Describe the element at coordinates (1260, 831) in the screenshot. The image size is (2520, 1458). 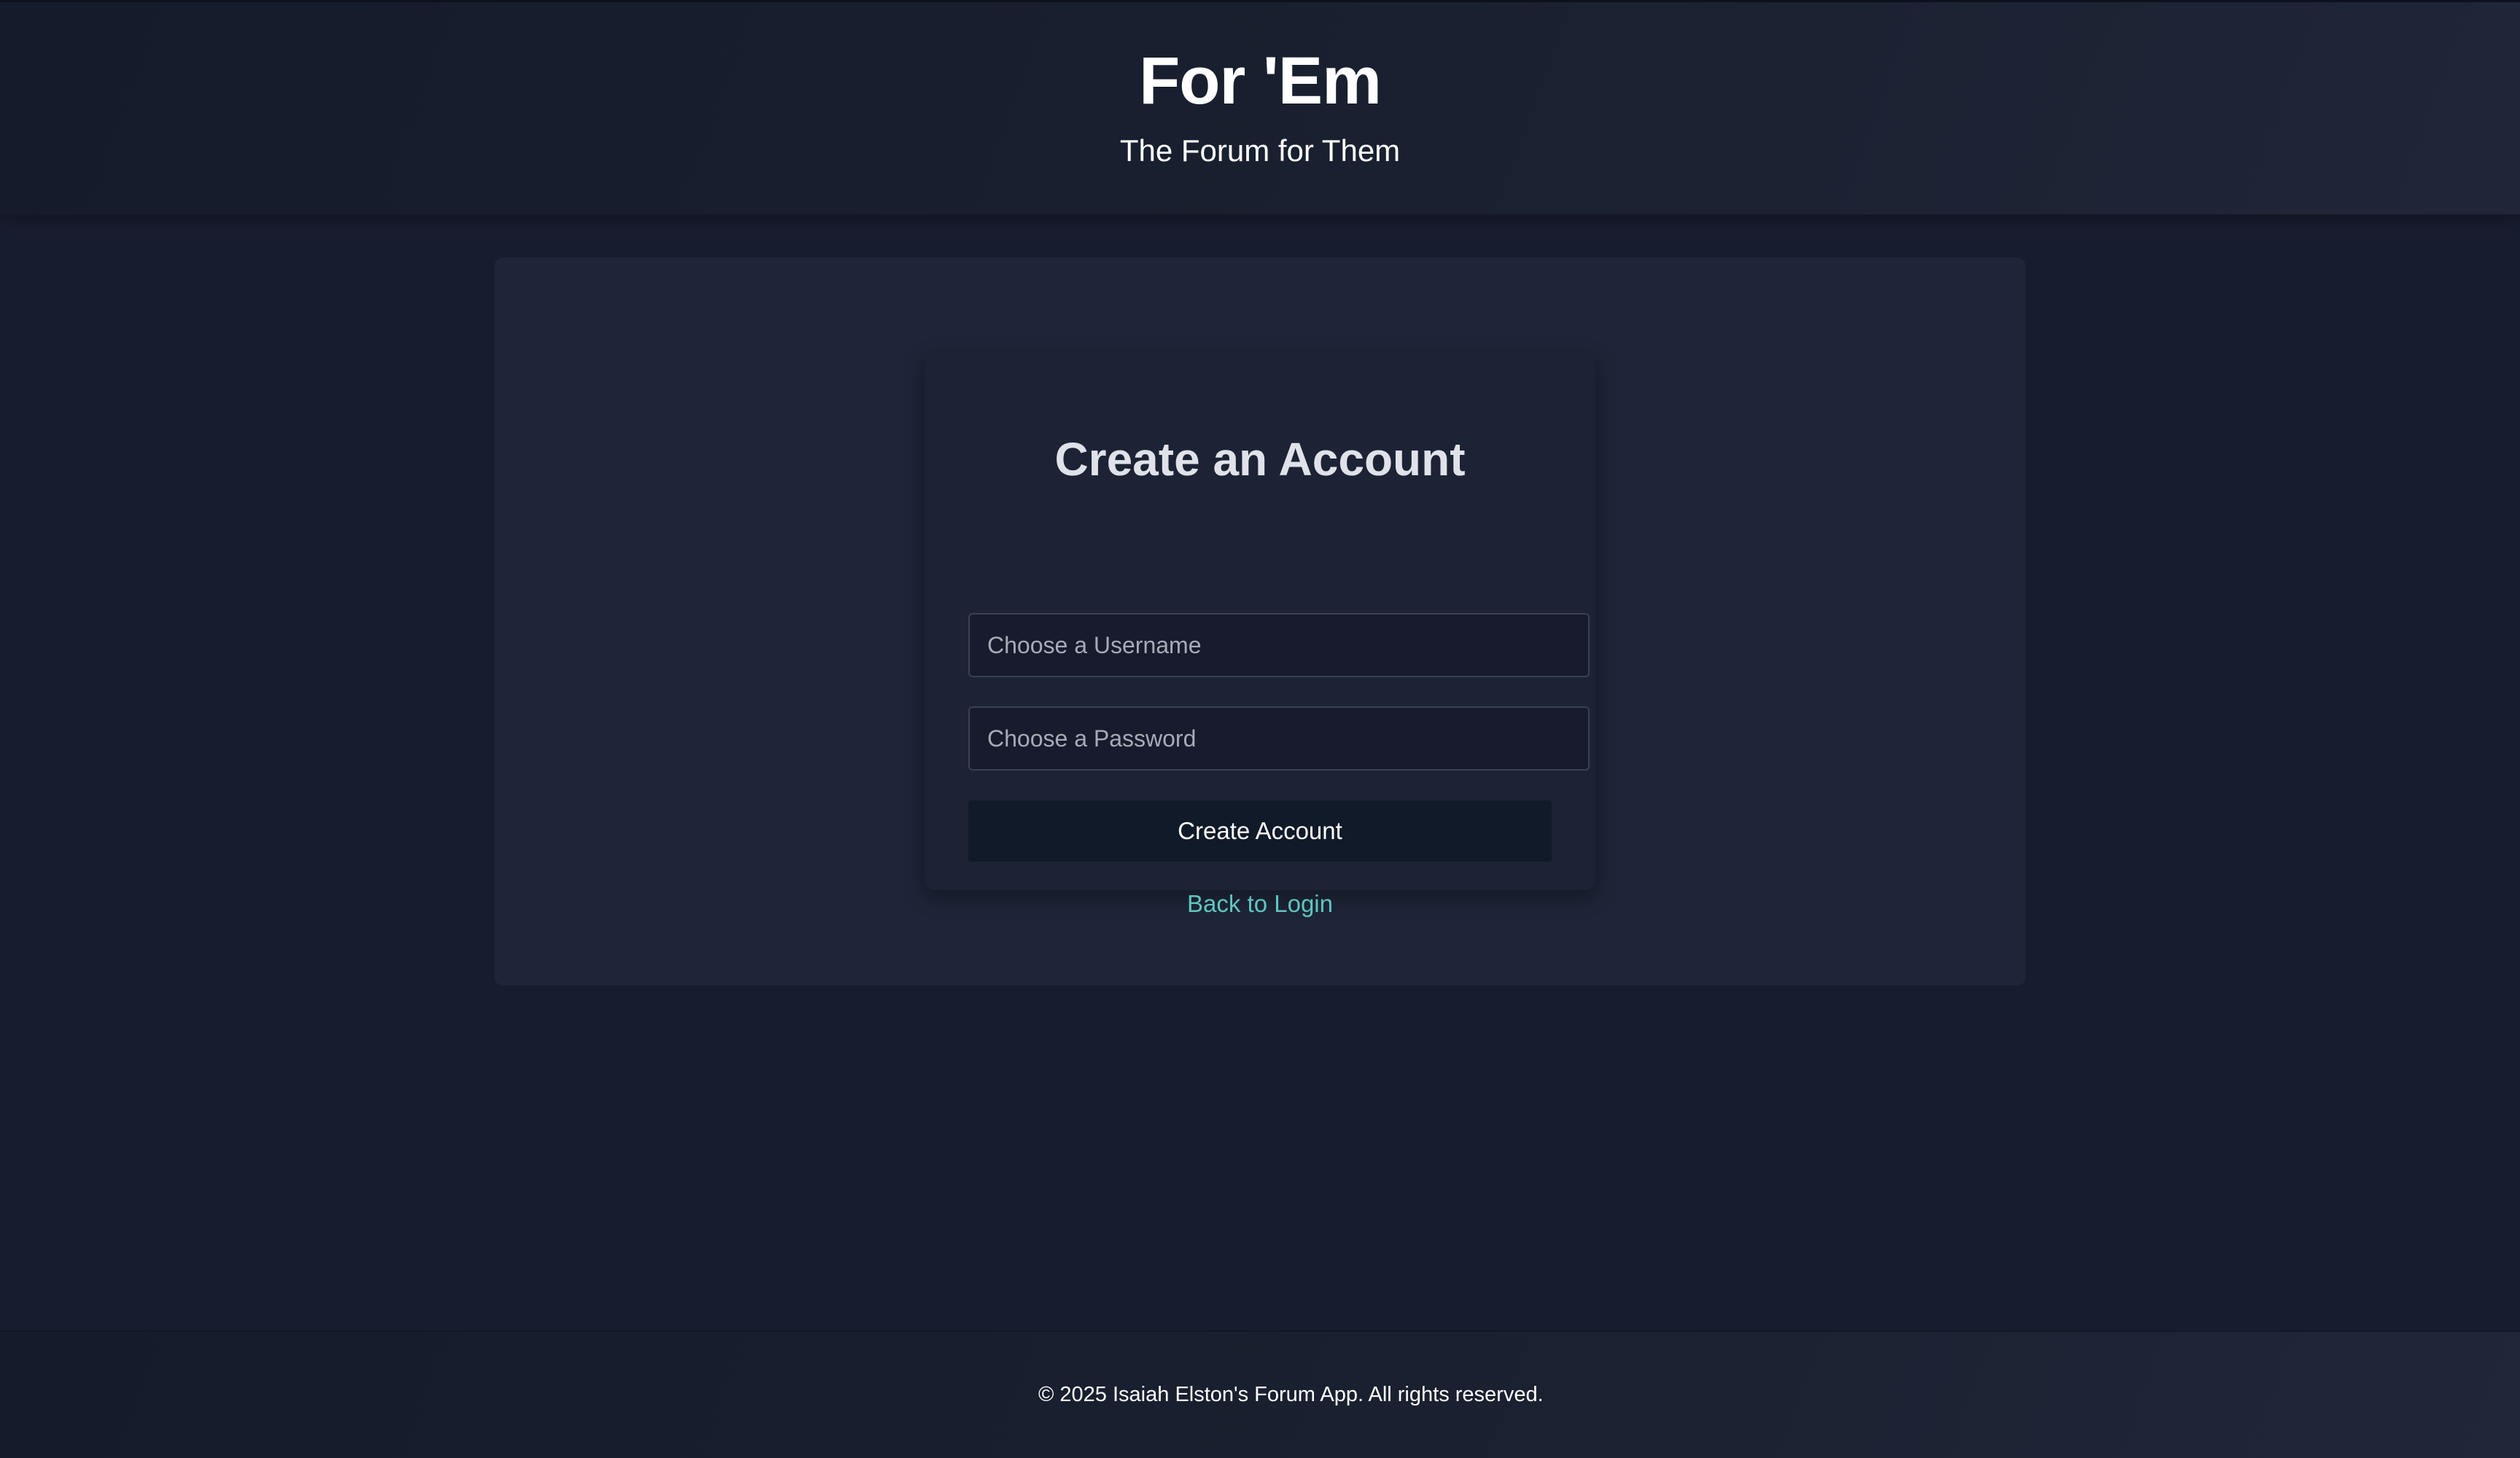
I see `create-account-button: Create Account` at that location.